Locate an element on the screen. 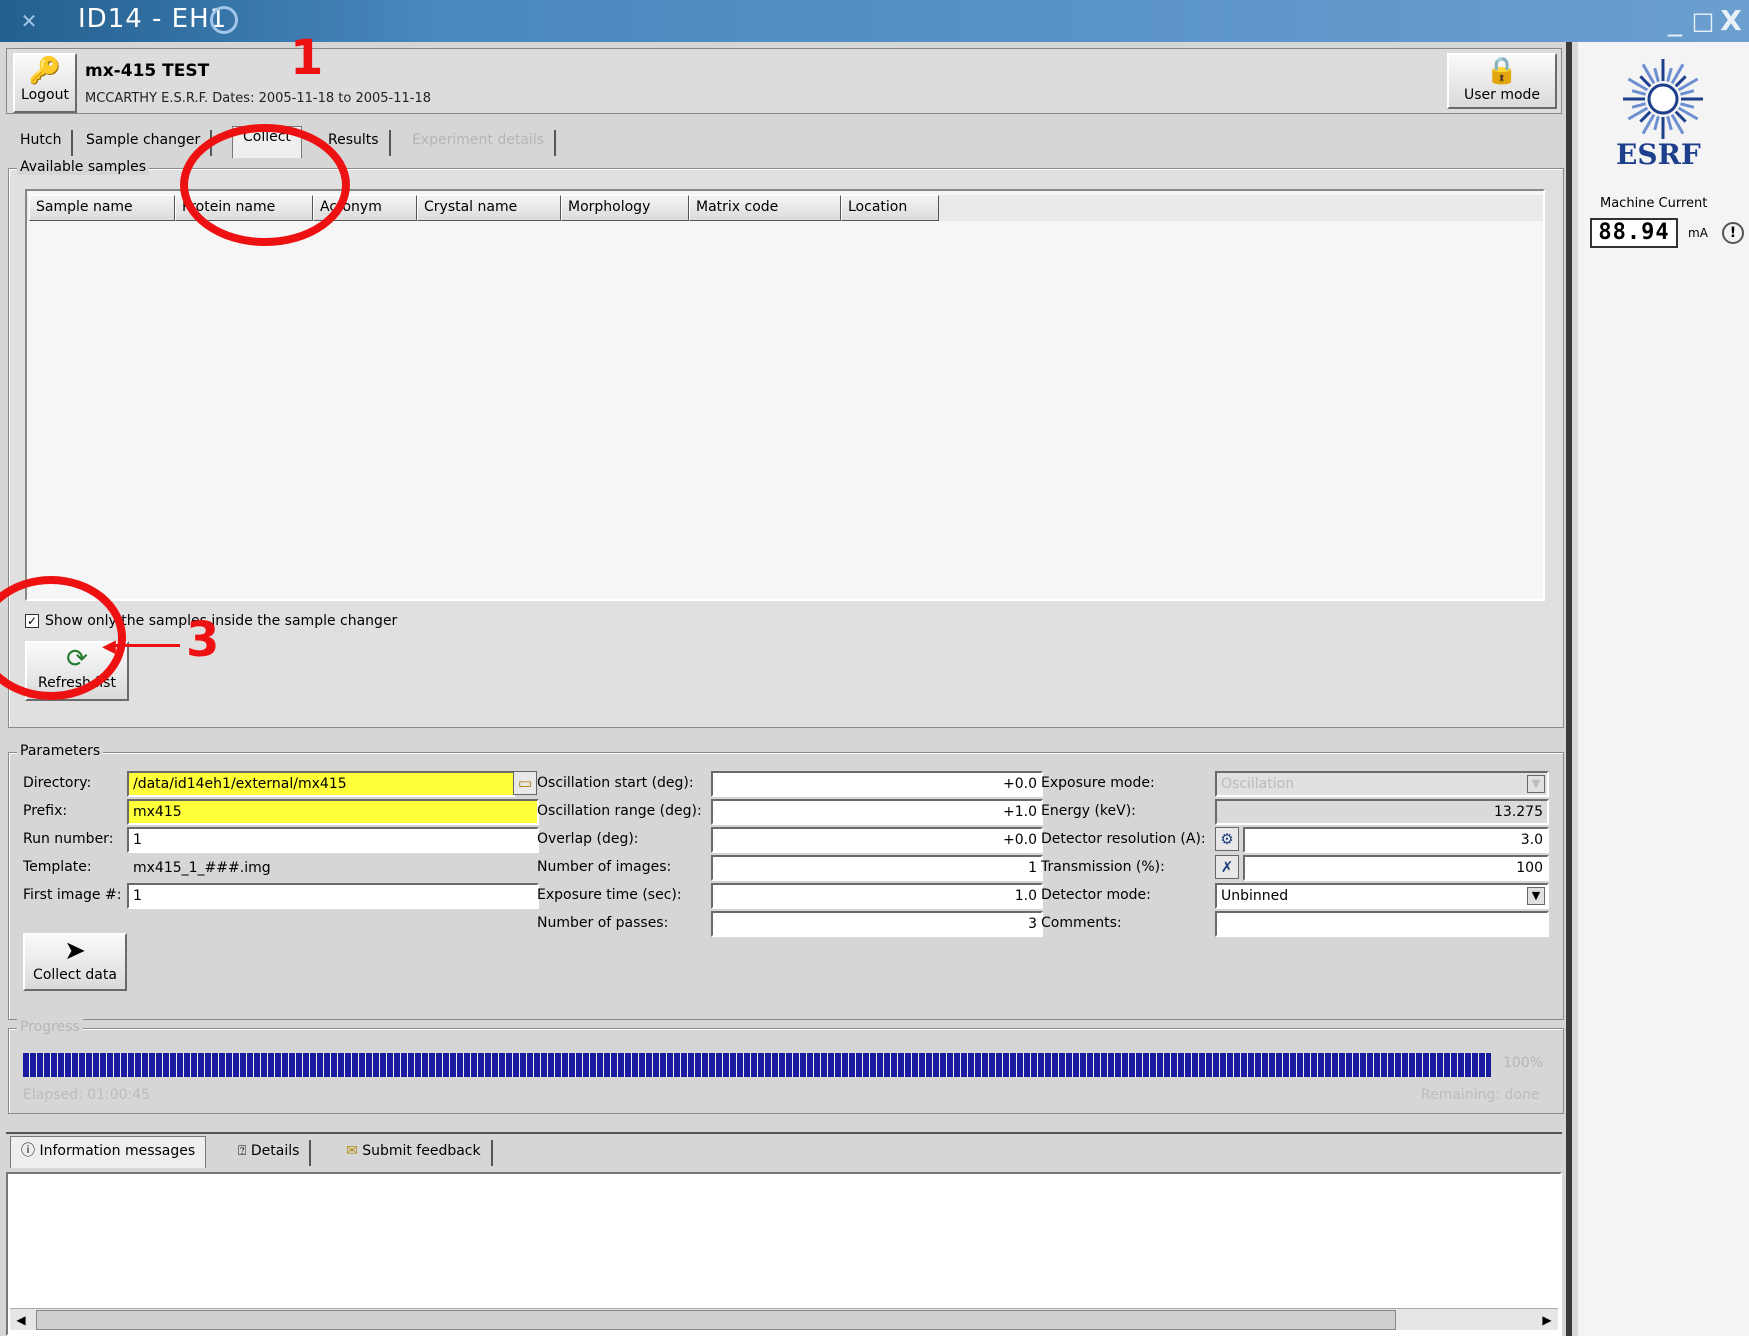 The height and width of the screenshot is (1336, 1749). detector-resolution-field: 3.0 is located at coordinates (1396, 840).